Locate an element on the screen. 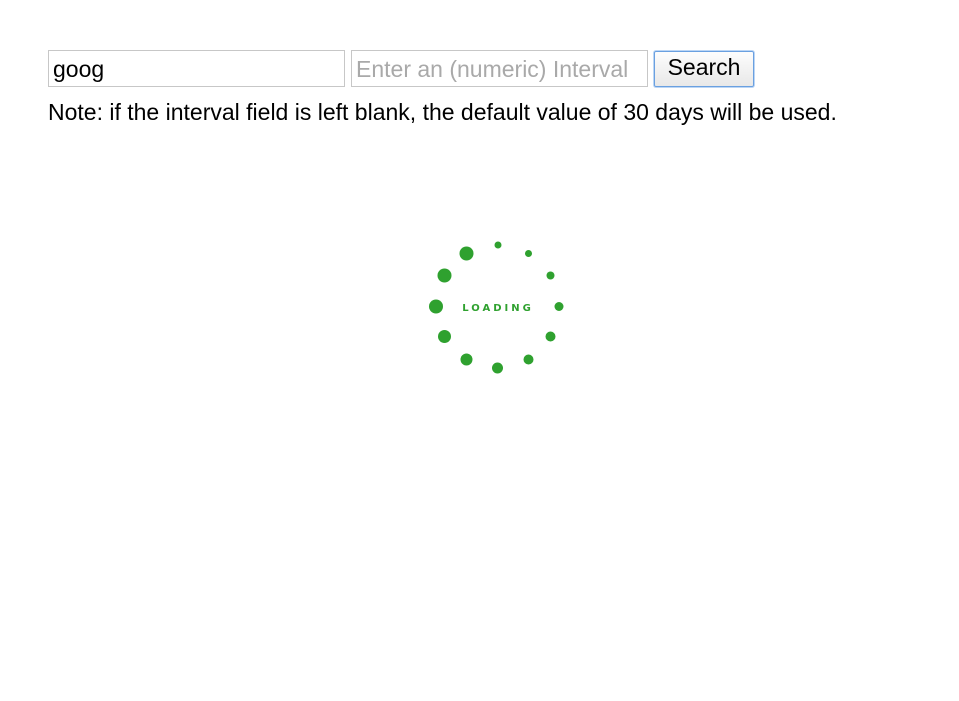  ticker-input is located at coordinates (196, 68).